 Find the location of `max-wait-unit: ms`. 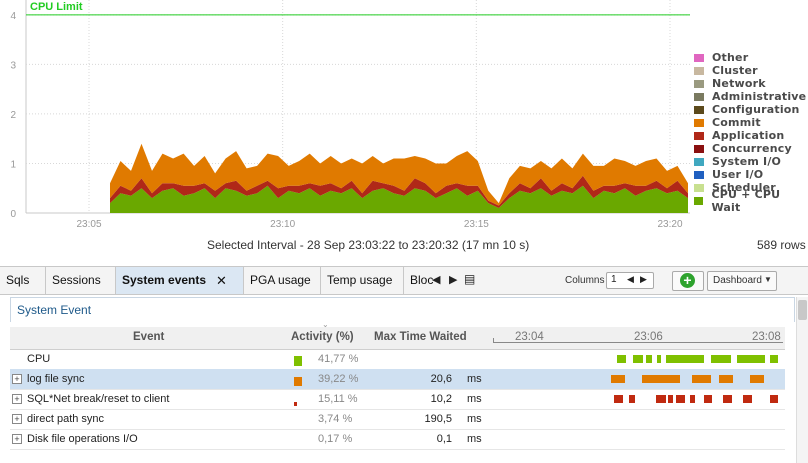

max-wait-unit: ms is located at coordinates (474, 419).